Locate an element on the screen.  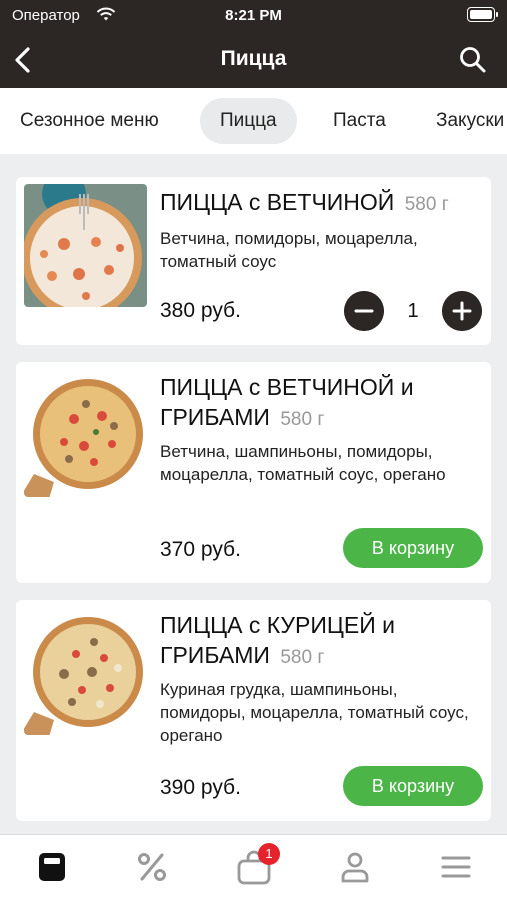
search-icon is located at coordinates (473, 60).